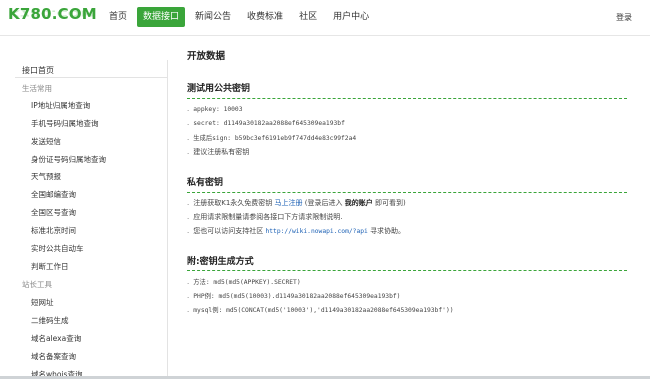 The image size is (650, 379). I want to click on sidebar-item-api-home: 接口首页, so click(38, 70).